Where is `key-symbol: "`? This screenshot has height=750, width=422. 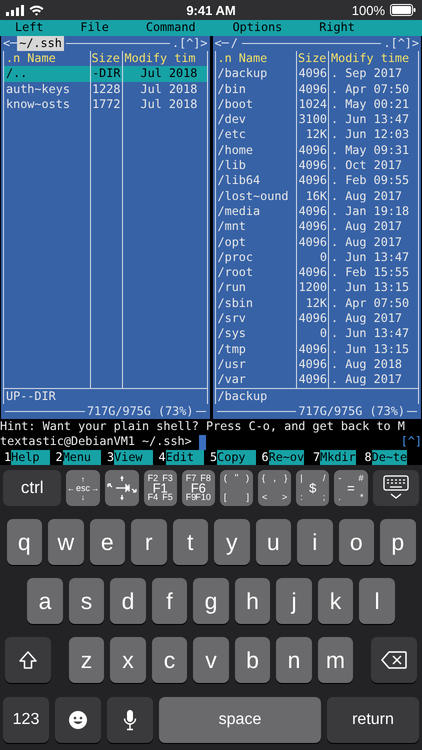 key-symbol: " is located at coordinates (236, 479).